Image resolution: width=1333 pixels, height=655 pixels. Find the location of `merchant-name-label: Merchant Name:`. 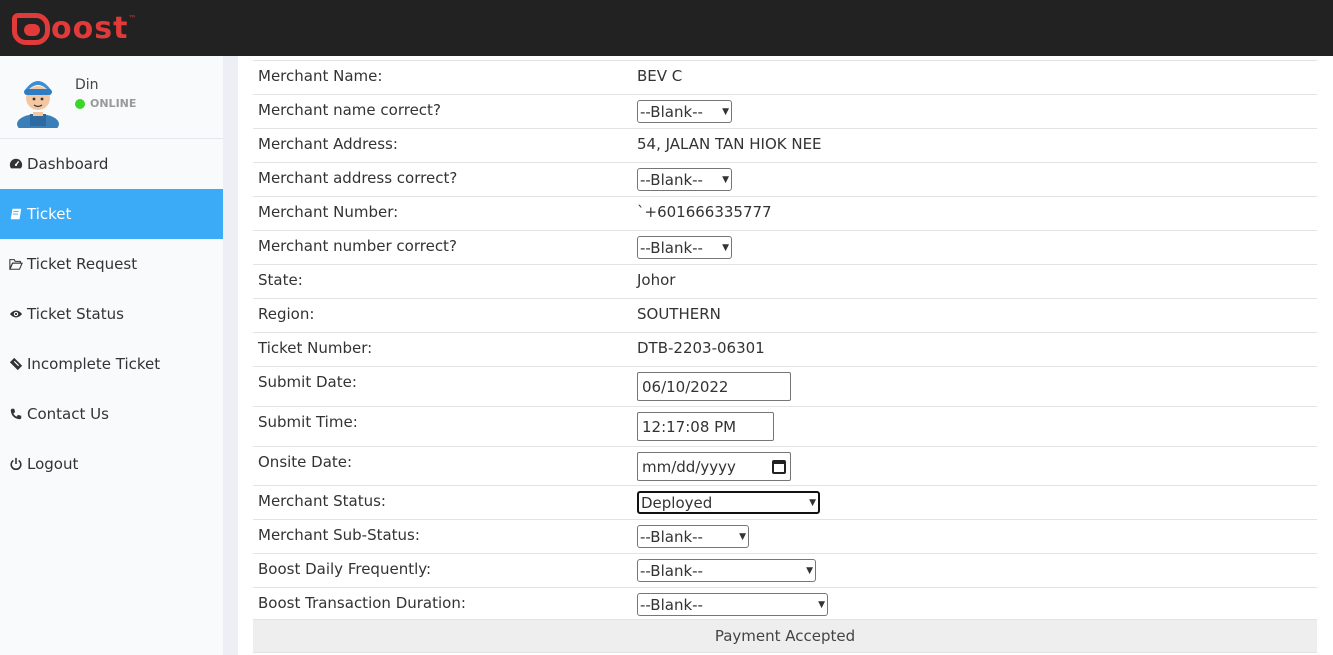

merchant-name-label: Merchant Name: is located at coordinates (320, 76).